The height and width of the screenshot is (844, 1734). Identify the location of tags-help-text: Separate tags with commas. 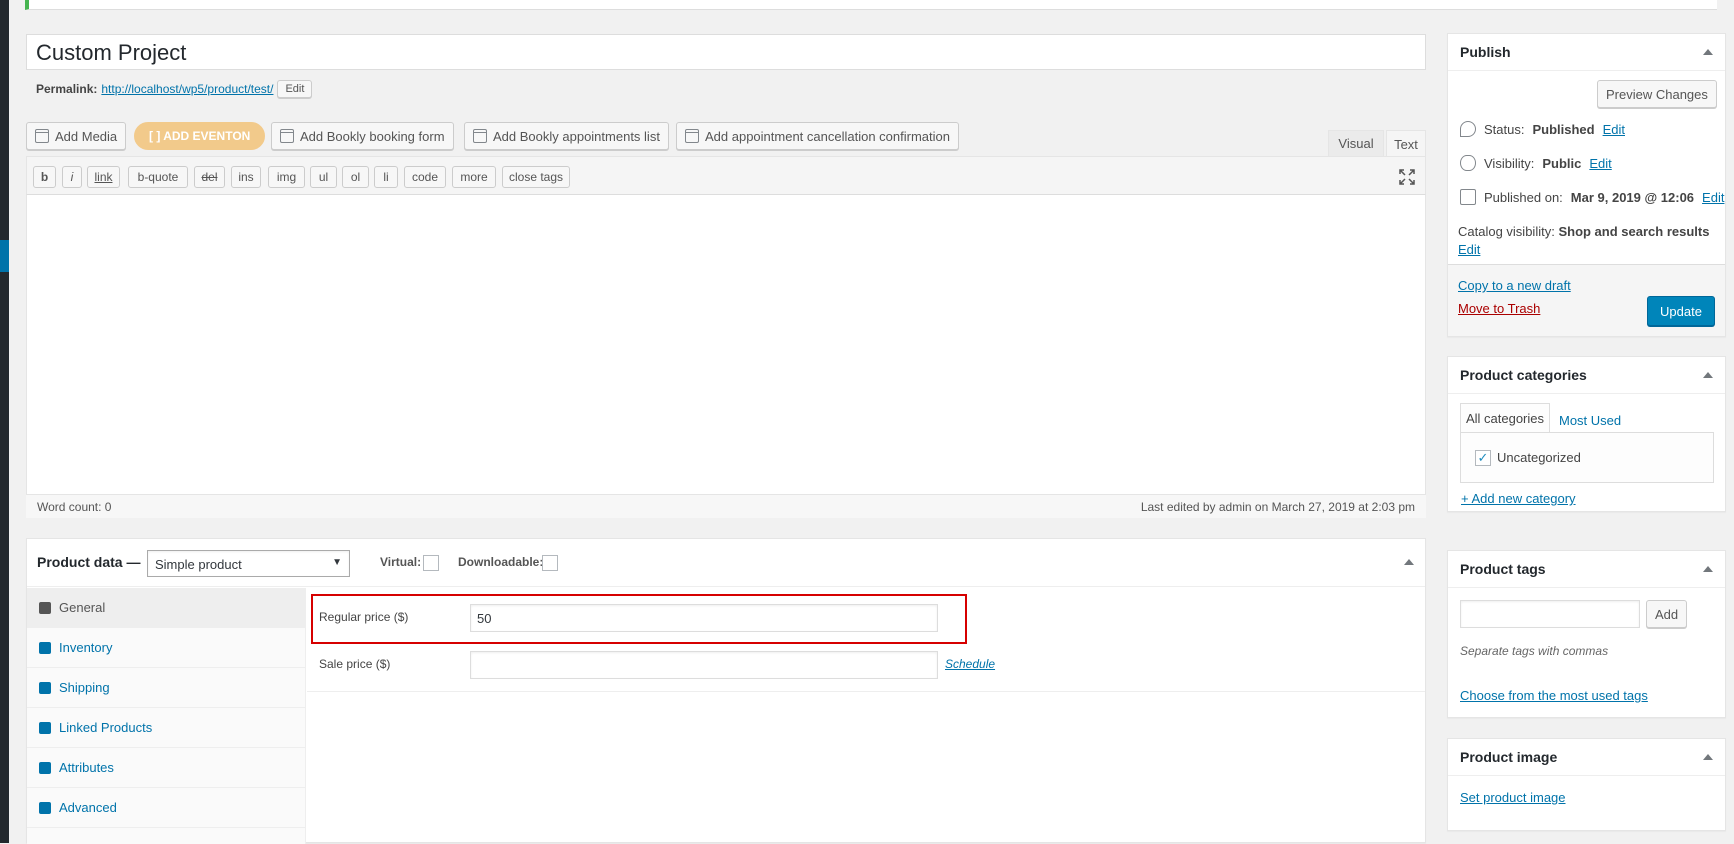
(1534, 651).